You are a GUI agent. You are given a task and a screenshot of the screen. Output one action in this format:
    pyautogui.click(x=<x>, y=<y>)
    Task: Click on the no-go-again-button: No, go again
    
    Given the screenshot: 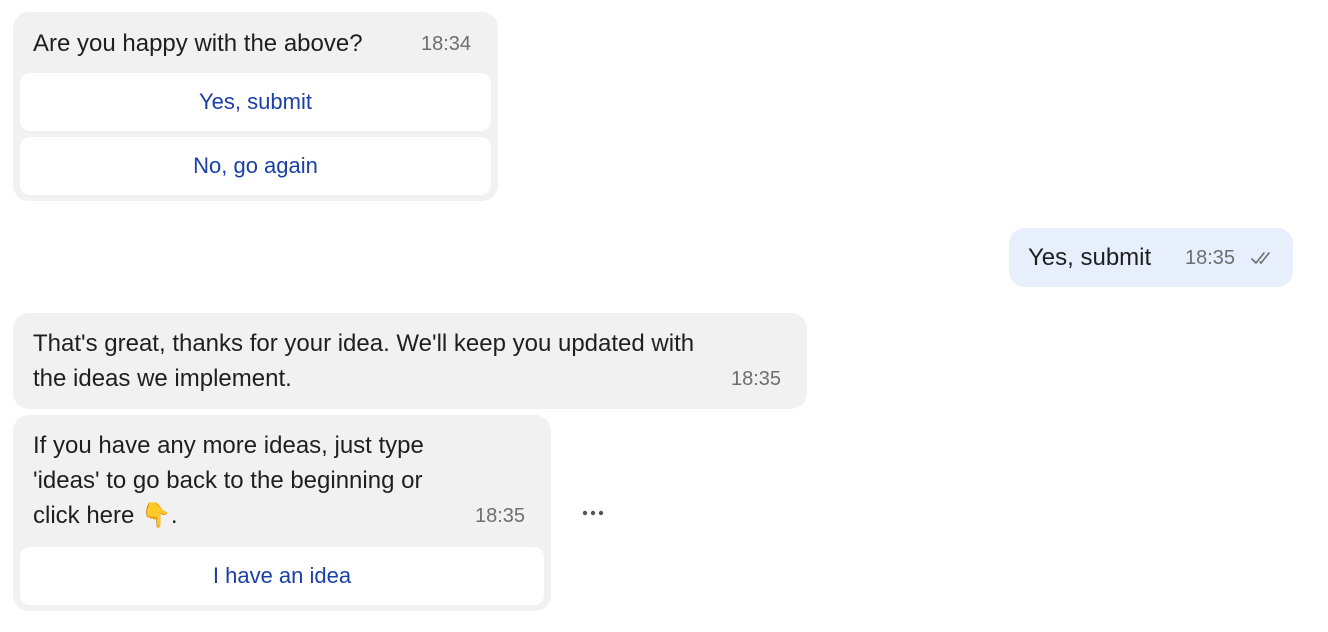 What is the action you would take?
    pyautogui.click(x=255, y=166)
    